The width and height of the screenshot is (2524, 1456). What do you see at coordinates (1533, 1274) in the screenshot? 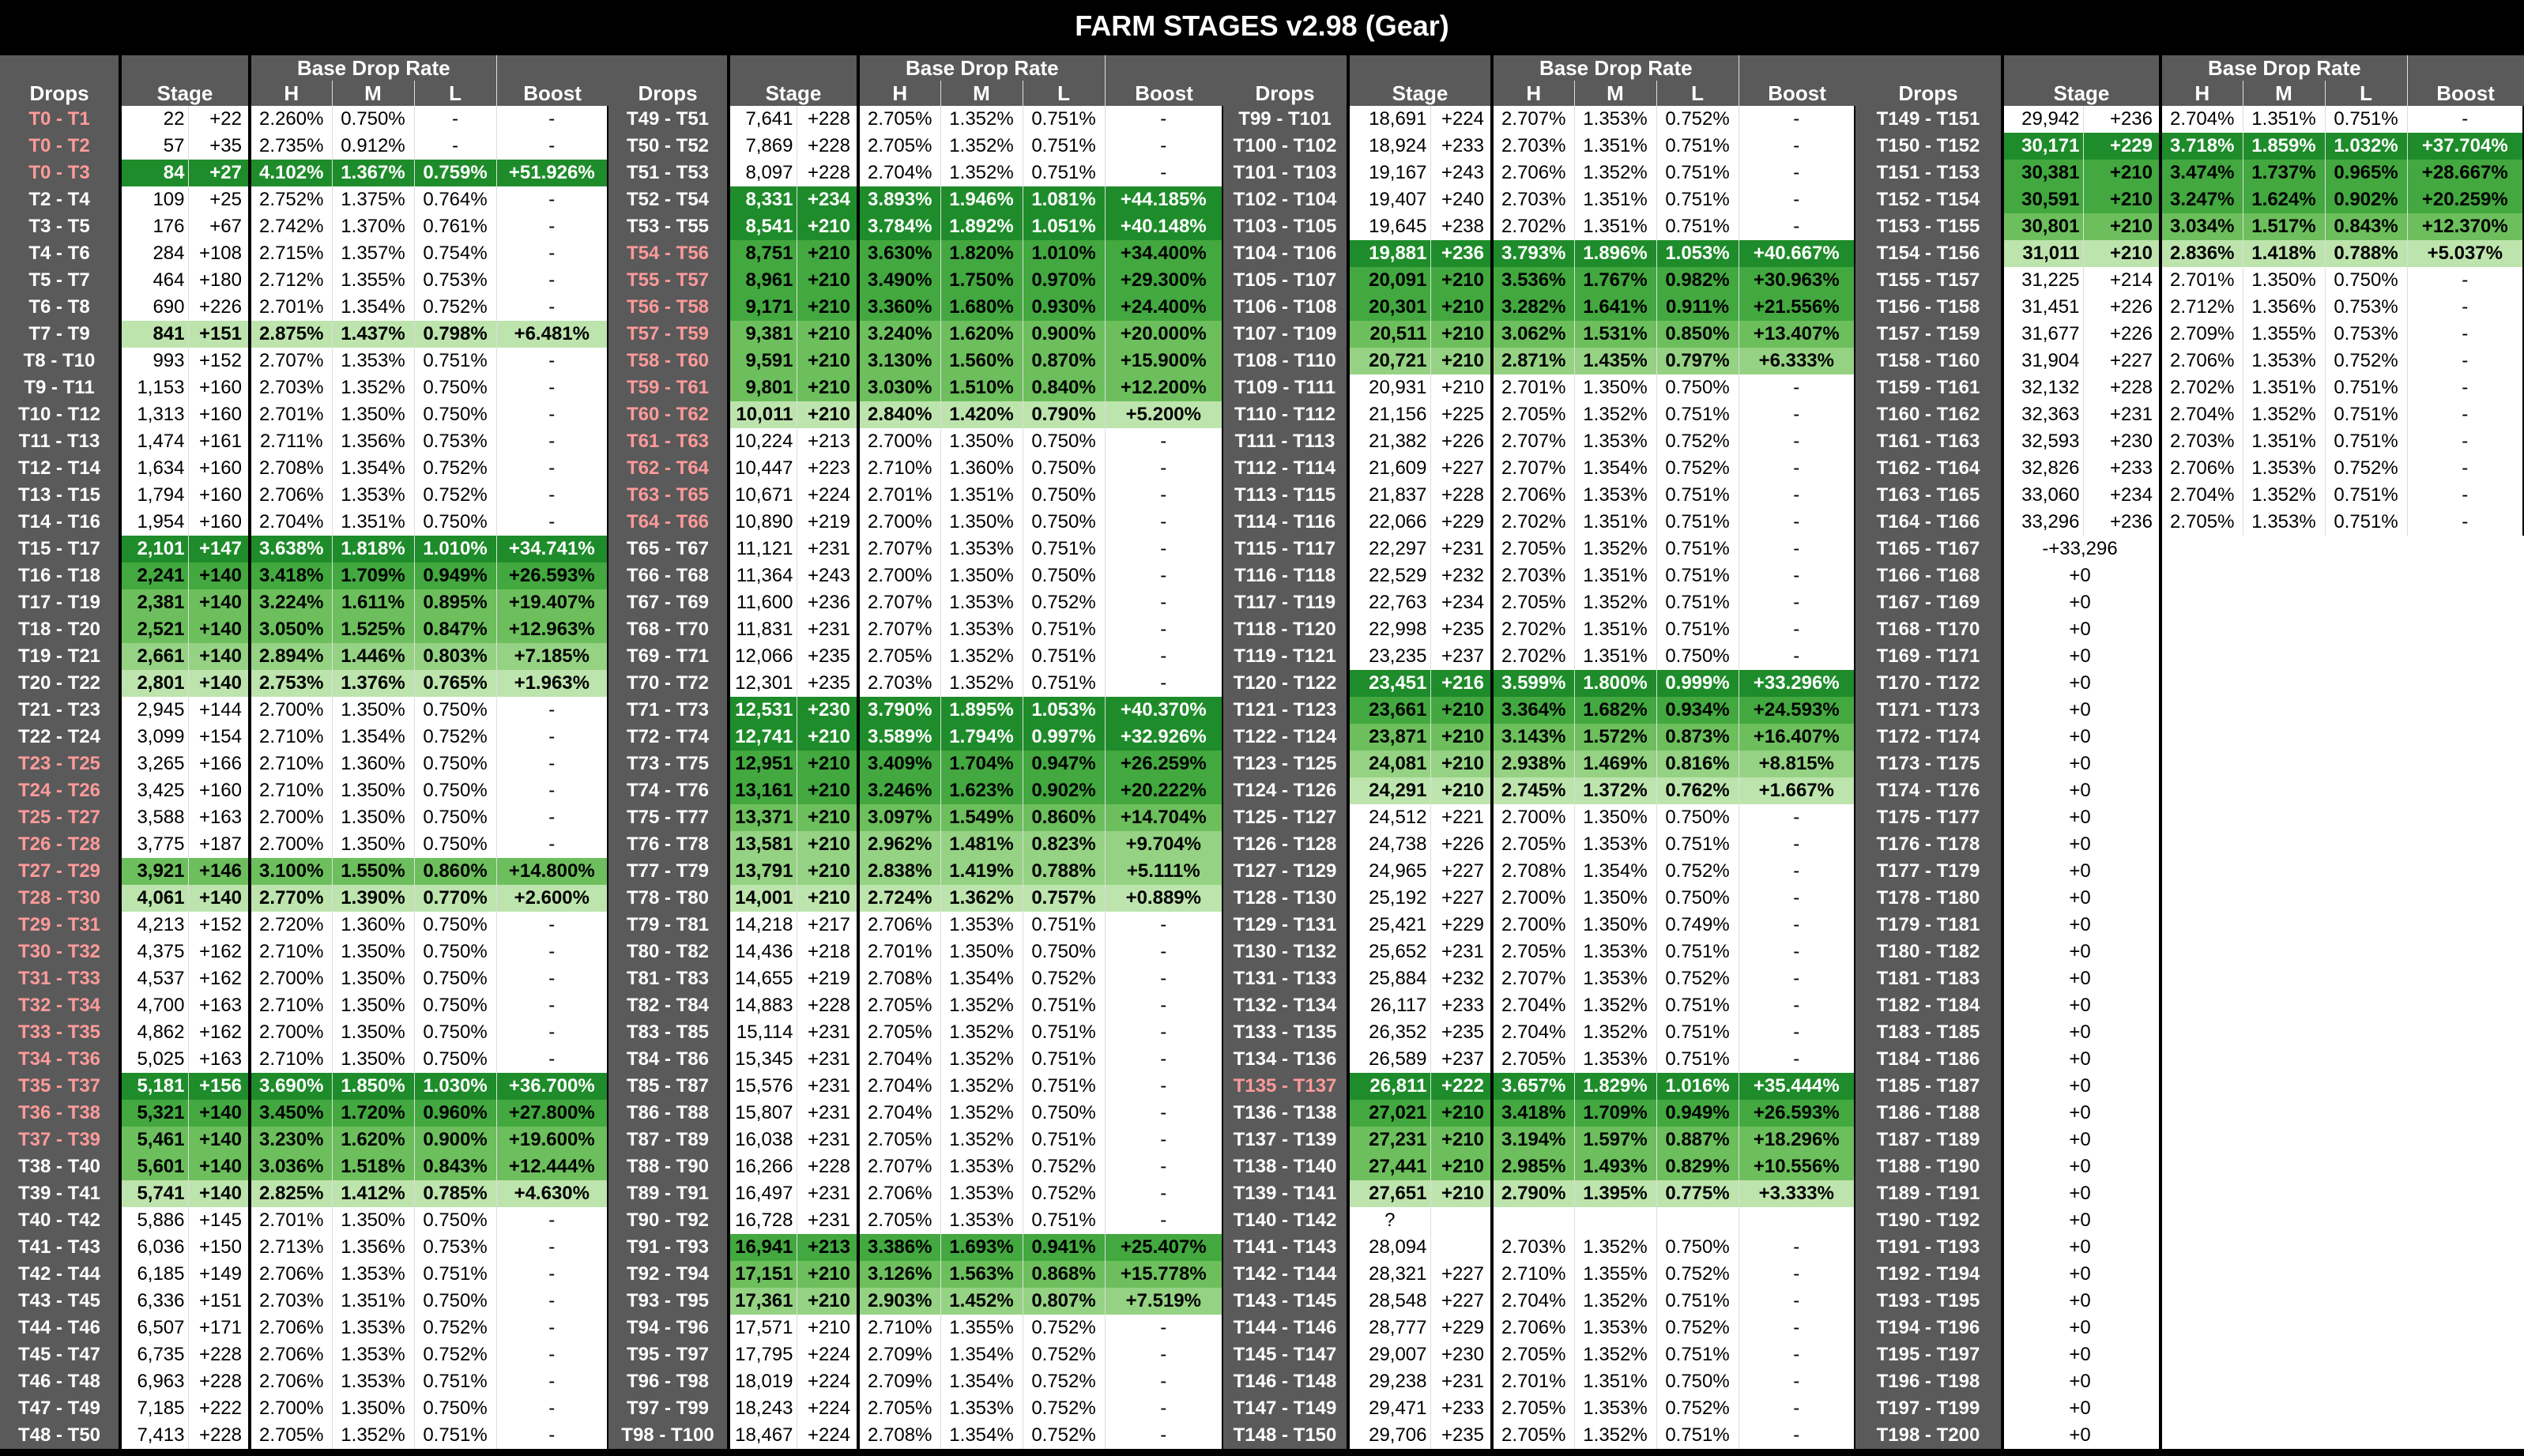
I see `h-rate-cell: 2.710%` at bounding box center [1533, 1274].